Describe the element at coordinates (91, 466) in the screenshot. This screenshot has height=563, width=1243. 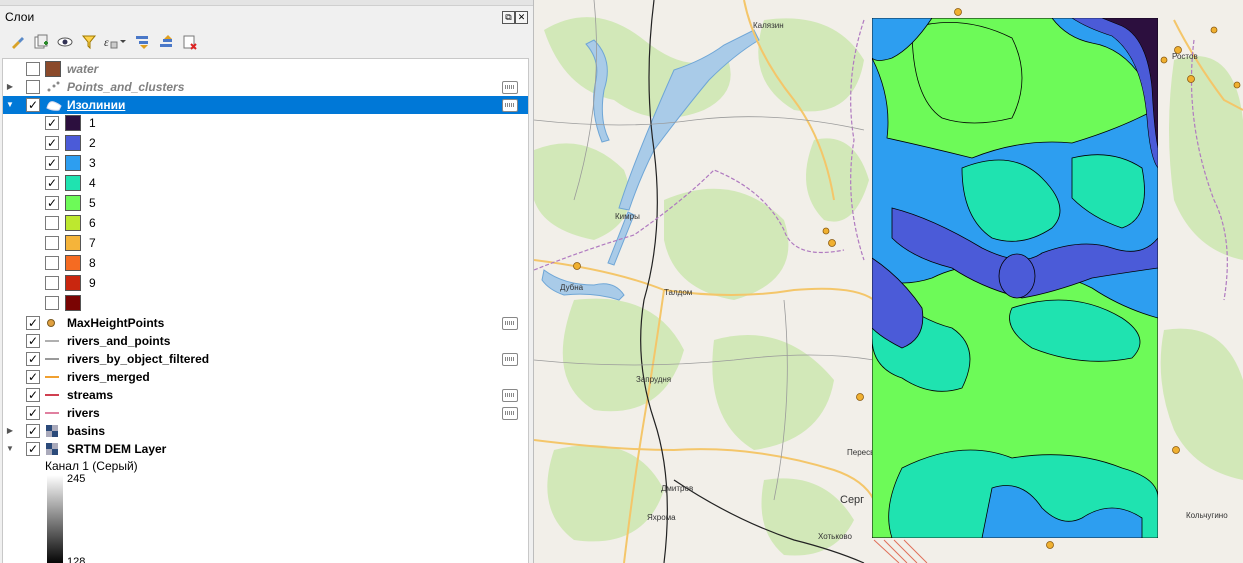
I see `band-label: Канал 1 (Серый)` at that location.